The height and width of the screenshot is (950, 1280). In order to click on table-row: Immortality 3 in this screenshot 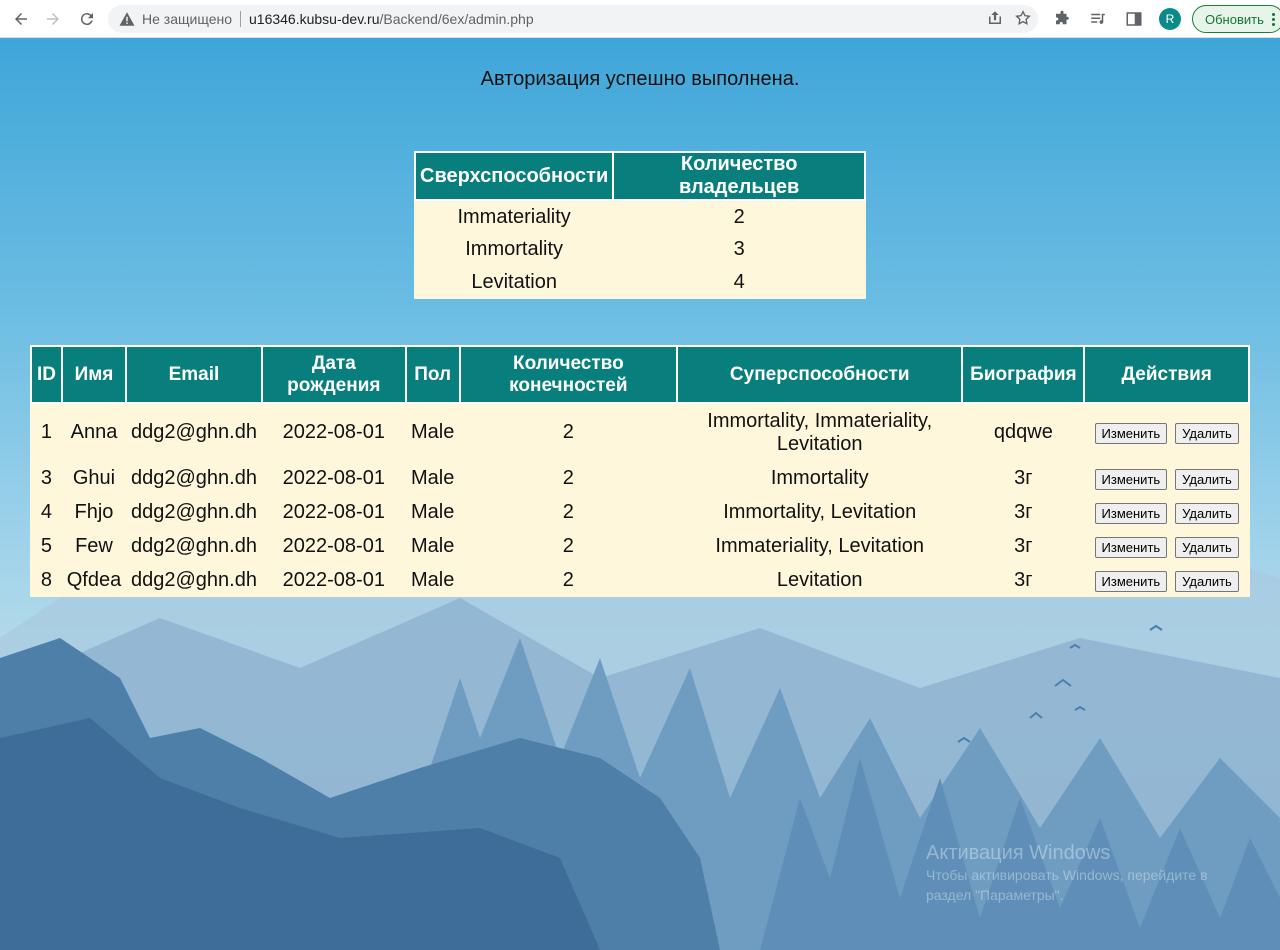, I will do `click(640, 249)`.